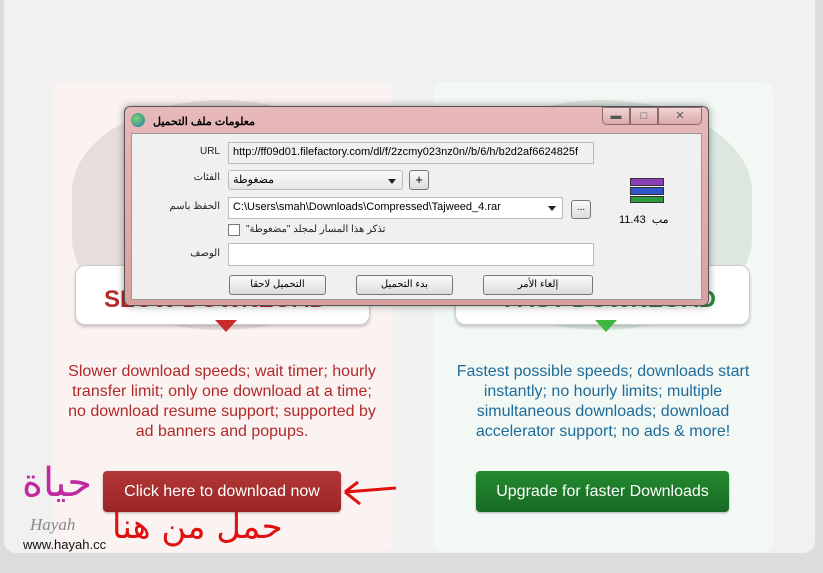 This screenshot has height=573, width=823. What do you see at coordinates (370, 493) in the screenshot?
I see `red-arrow-icon` at bounding box center [370, 493].